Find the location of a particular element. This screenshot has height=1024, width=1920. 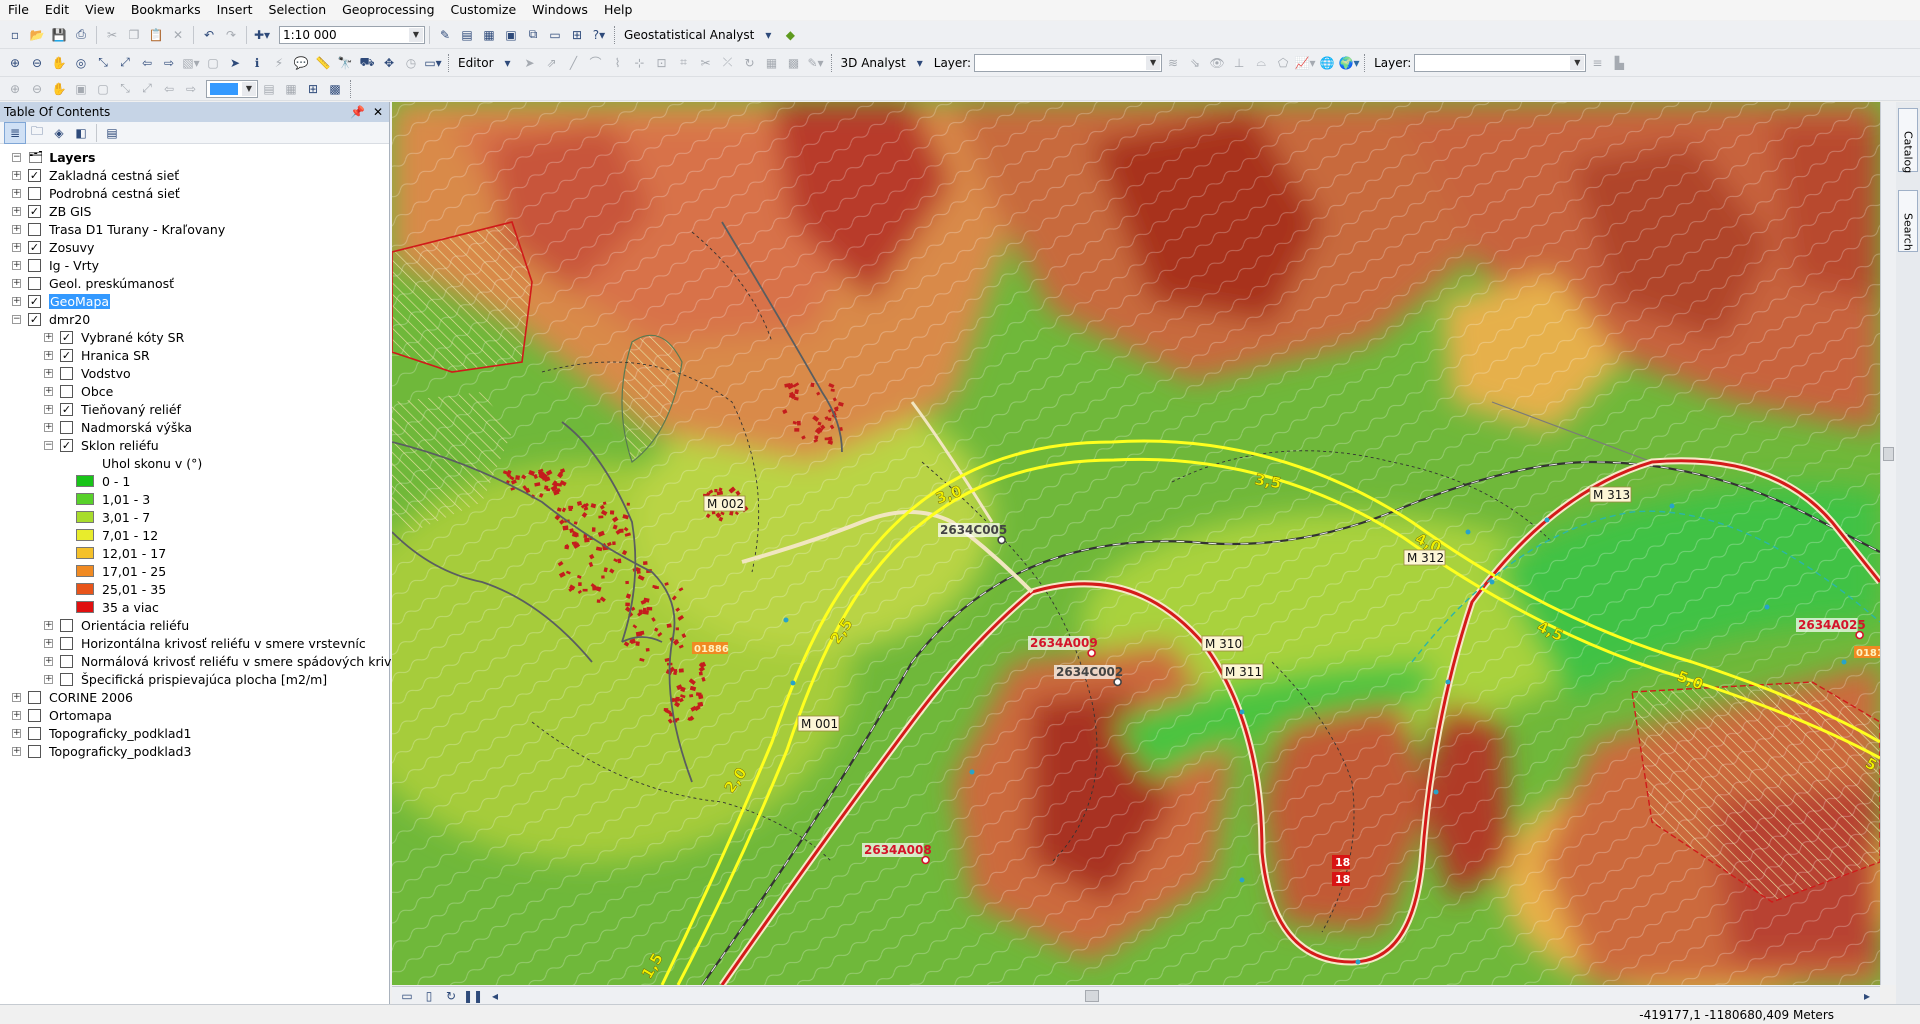

fixed-zoom-in-icon: ⤡ is located at coordinates (103, 63).